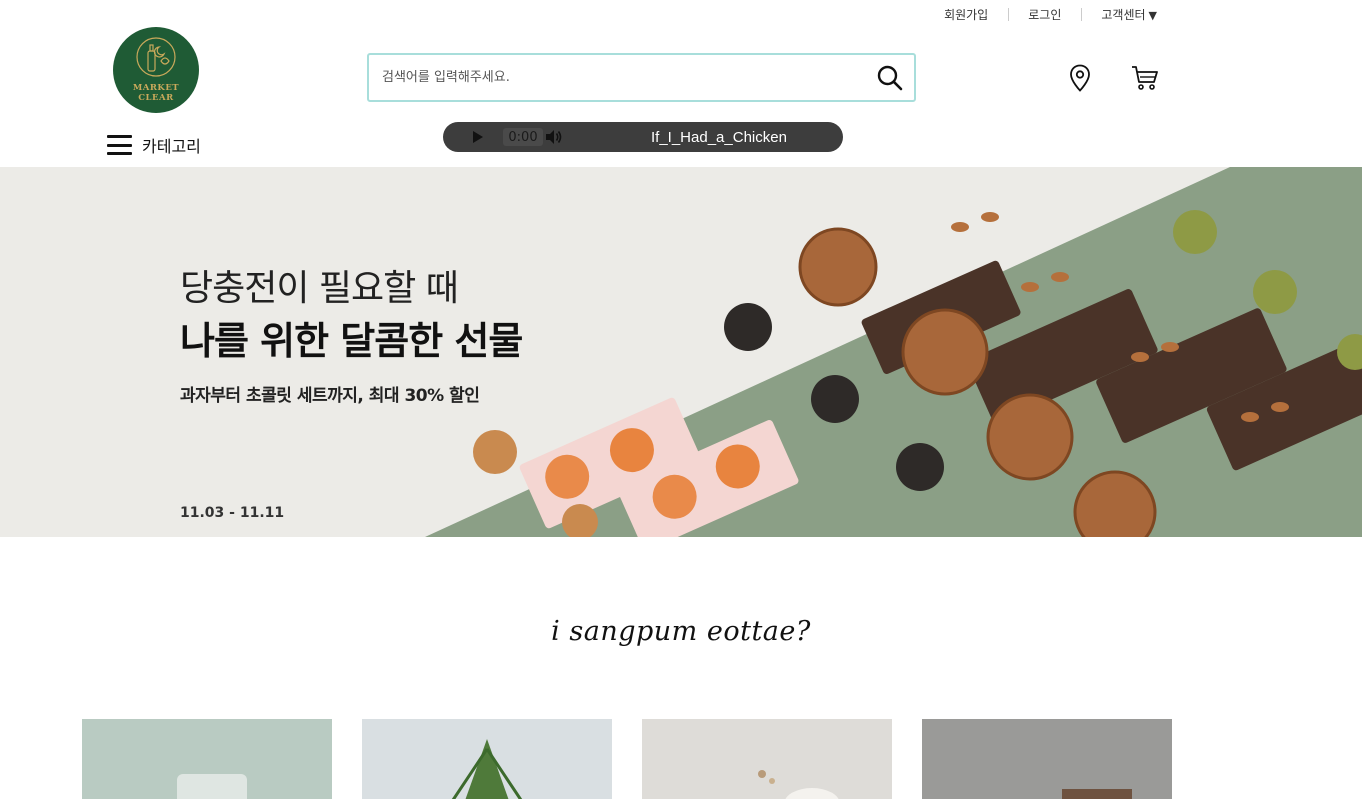 This screenshot has height=799, width=1362. I want to click on volume-icon, so click(554, 137).